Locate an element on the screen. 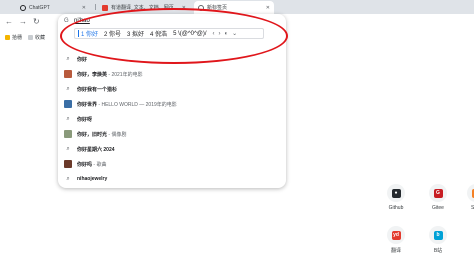 This screenshot has width=474, height=274. shortcut-icon-bg: b is located at coordinates (438, 235).